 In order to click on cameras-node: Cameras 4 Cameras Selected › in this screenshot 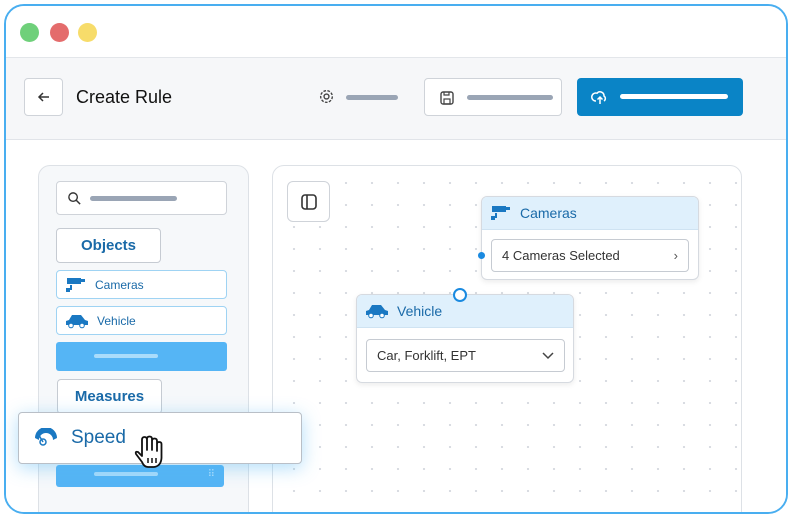, I will do `click(590, 238)`.